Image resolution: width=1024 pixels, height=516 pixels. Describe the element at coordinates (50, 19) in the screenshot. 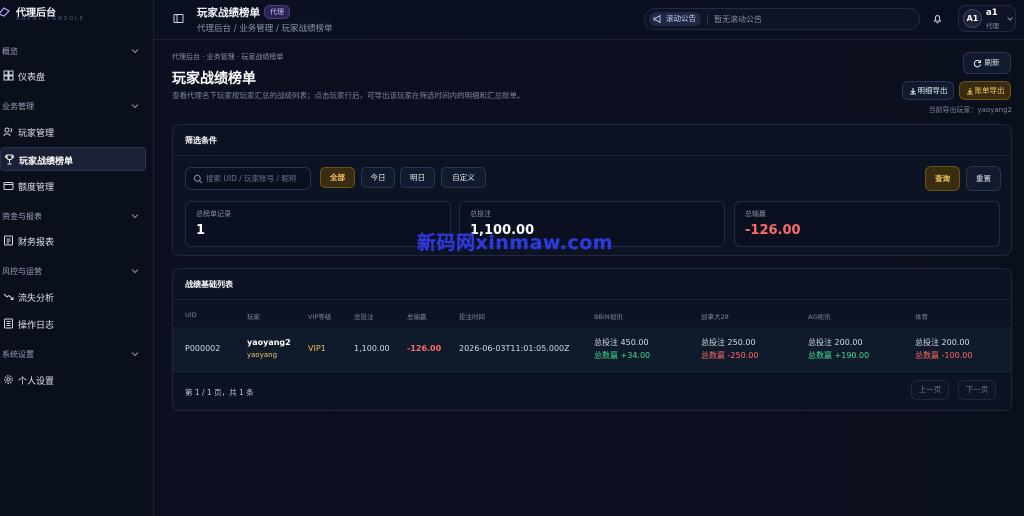

I see `brand-subtitle: AGENT CONSOLE` at that location.